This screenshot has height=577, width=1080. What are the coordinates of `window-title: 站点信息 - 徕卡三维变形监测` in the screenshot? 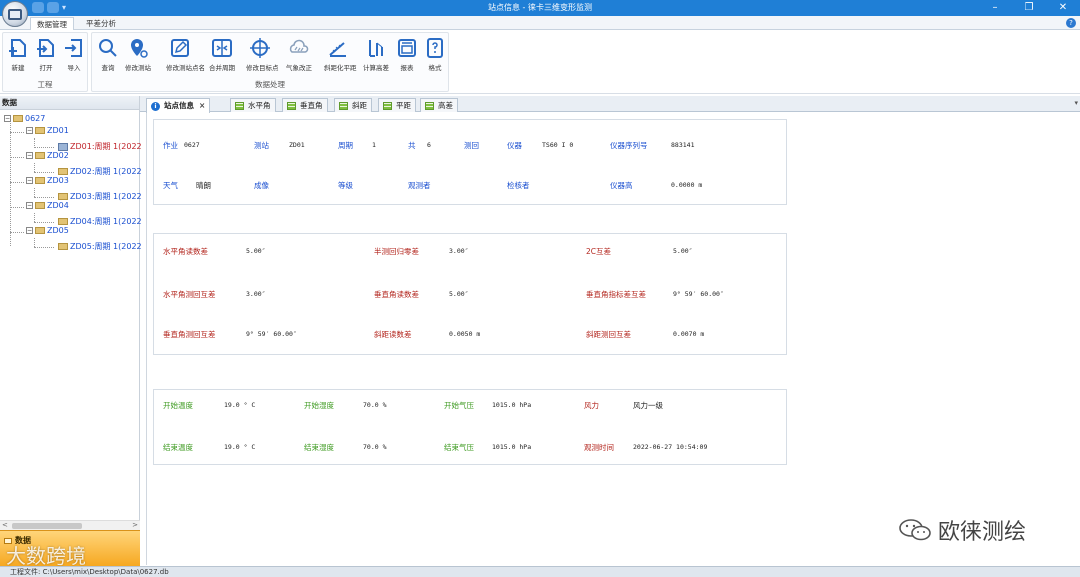 It's located at (540, 7).